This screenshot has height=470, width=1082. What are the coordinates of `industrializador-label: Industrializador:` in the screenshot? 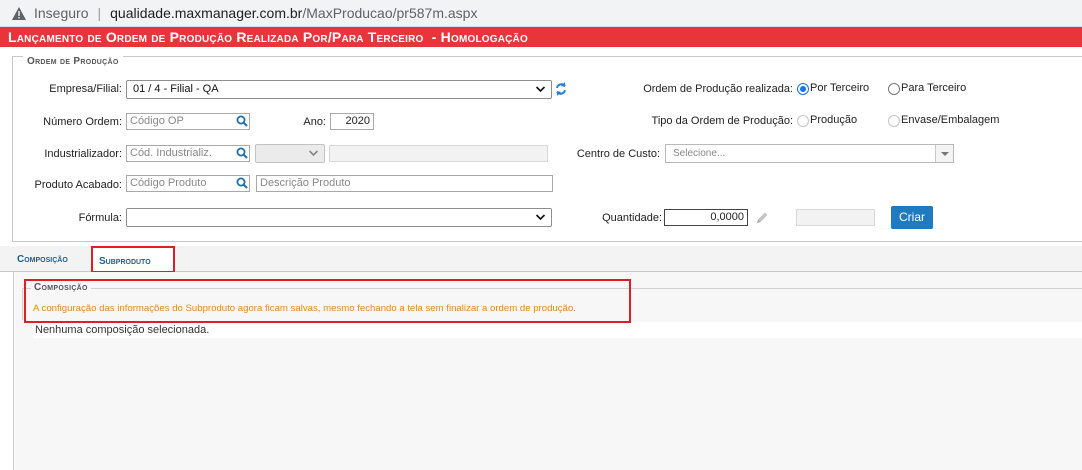 It's located at (83, 154).